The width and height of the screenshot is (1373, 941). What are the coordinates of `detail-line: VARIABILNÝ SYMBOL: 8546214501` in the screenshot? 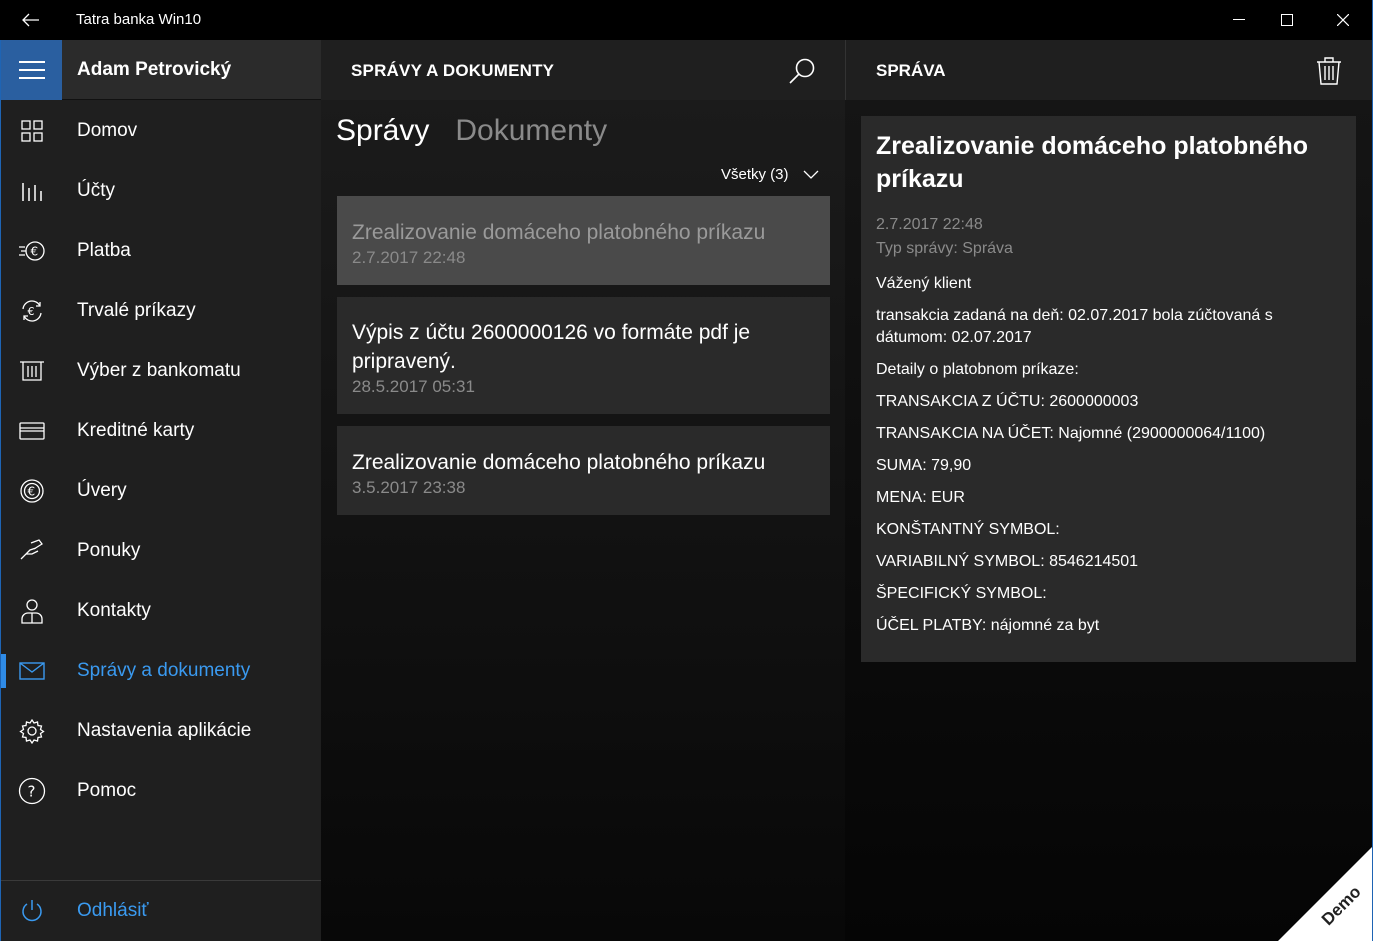 It's located at (1007, 561).